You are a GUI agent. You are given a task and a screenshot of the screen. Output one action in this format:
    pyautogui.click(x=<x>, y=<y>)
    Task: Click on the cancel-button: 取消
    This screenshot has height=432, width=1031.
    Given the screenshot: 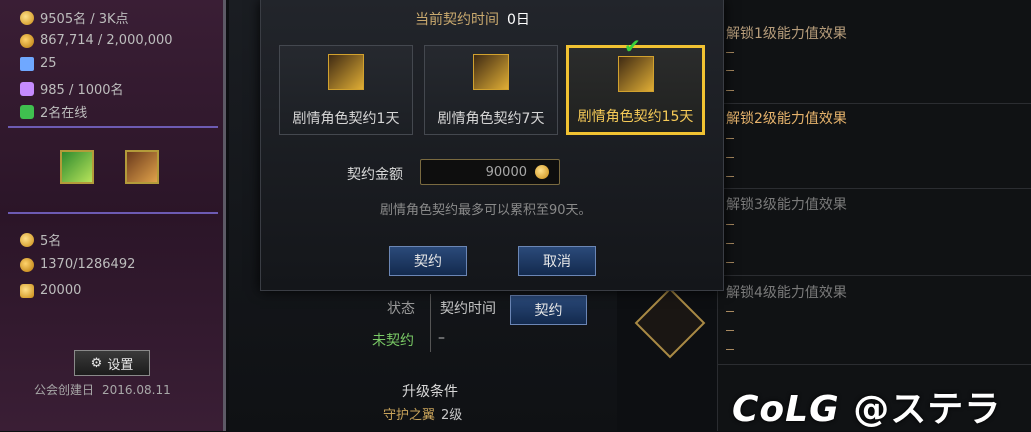 What is the action you would take?
    pyautogui.click(x=557, y=261)
    